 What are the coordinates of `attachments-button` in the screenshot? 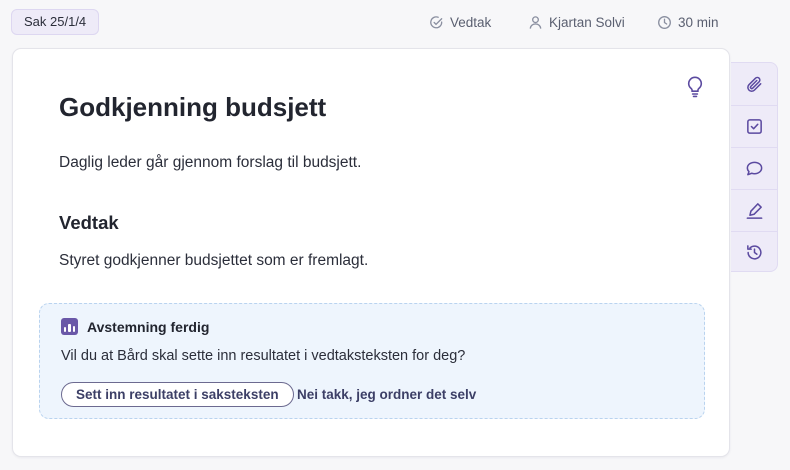 It's located at (754, 84).